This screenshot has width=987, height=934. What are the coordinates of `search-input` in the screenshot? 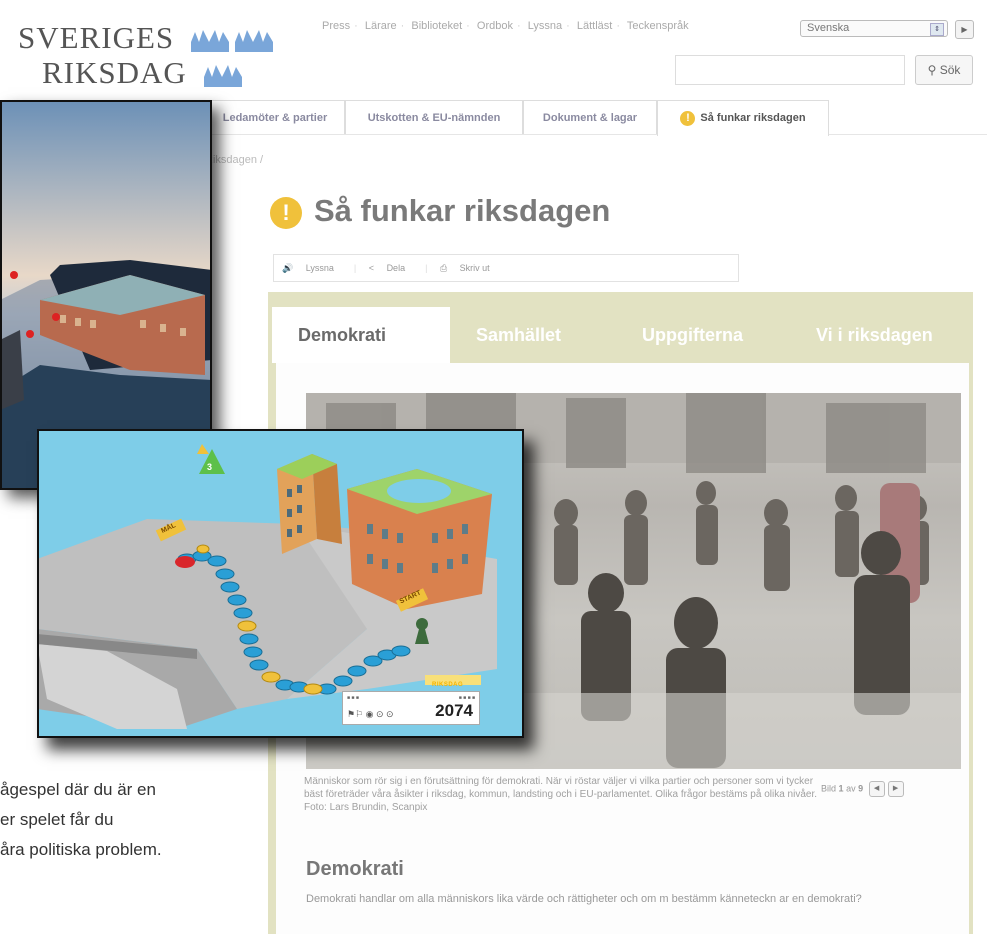 It's located at (790, 70).